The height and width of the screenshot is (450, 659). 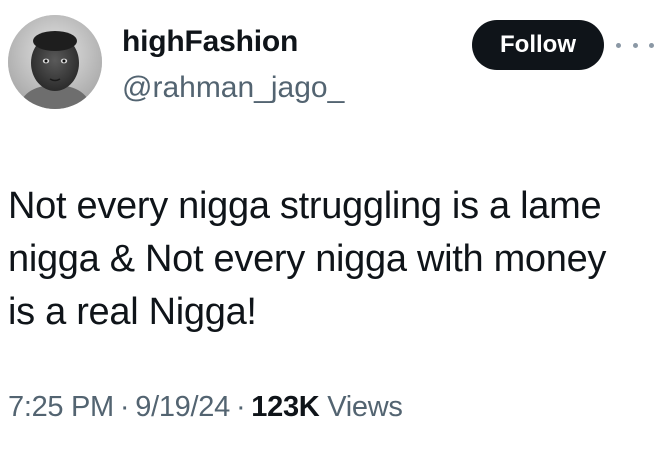 What do you see at coordinates (285, 407) in the screenshot?
I see `views-count: 123K` at bounding box center [285, 407].